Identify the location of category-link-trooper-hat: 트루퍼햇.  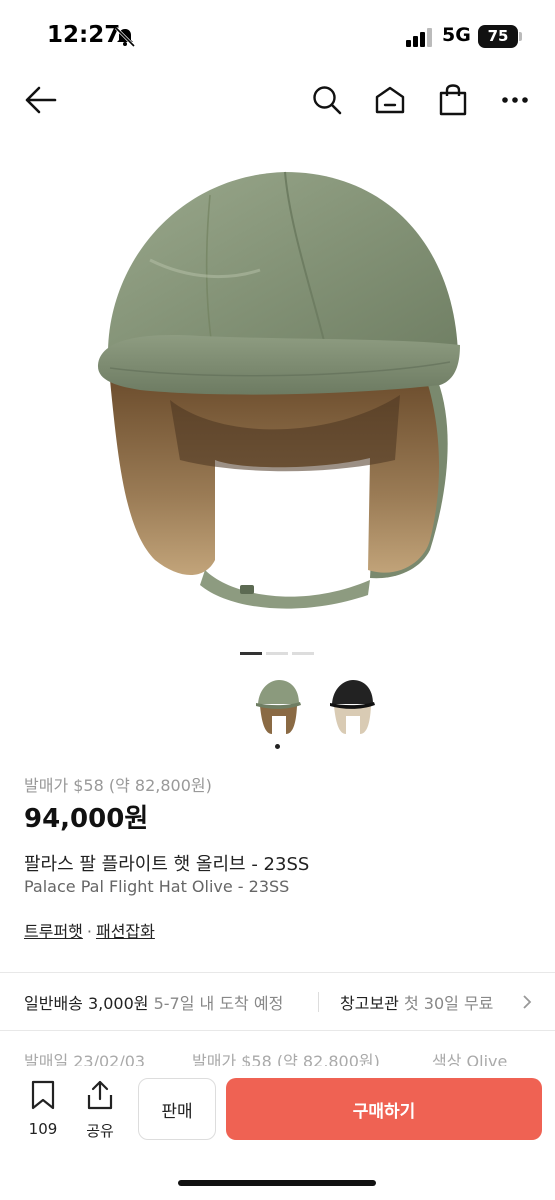
(53, 931).